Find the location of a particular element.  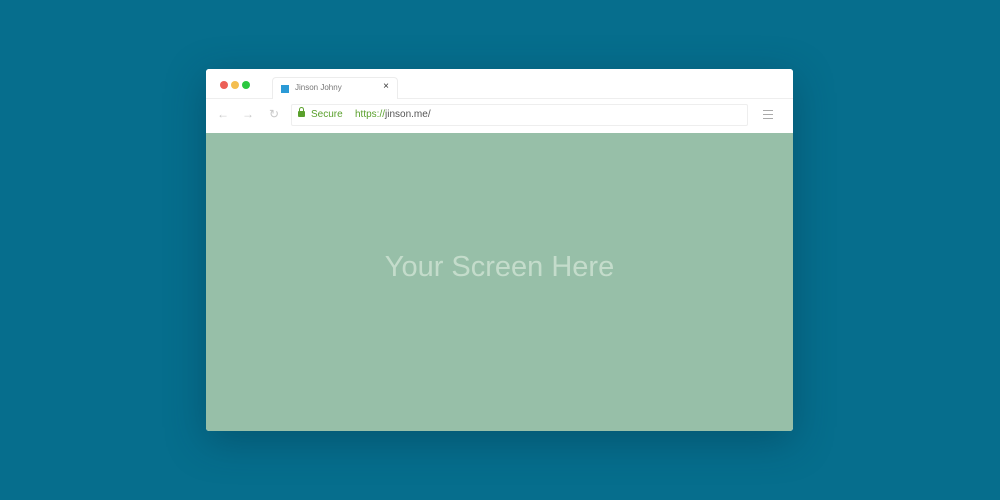

tab-title: Jinson Johny is located at coordinates (318, 87).